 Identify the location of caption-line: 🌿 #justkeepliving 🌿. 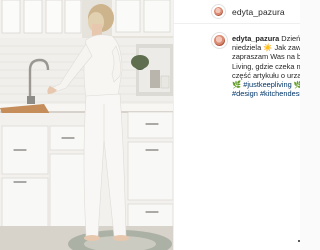
(266, 84).